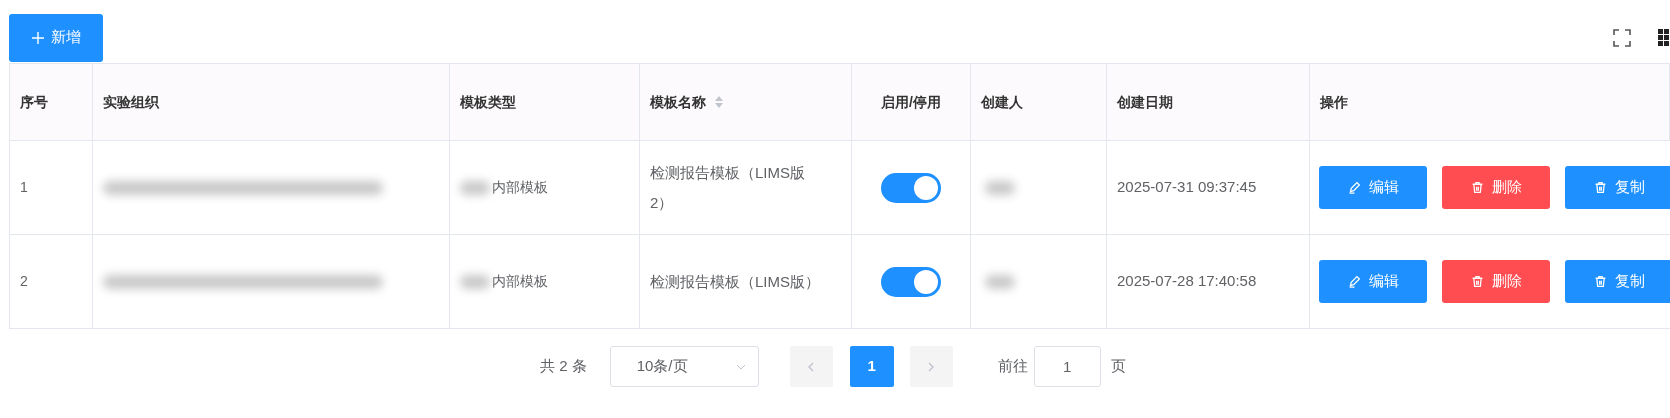 Image resolution: width=1670 pixels, height=418 pixels. I want to click on column-header: 序号, so click(34, 102).